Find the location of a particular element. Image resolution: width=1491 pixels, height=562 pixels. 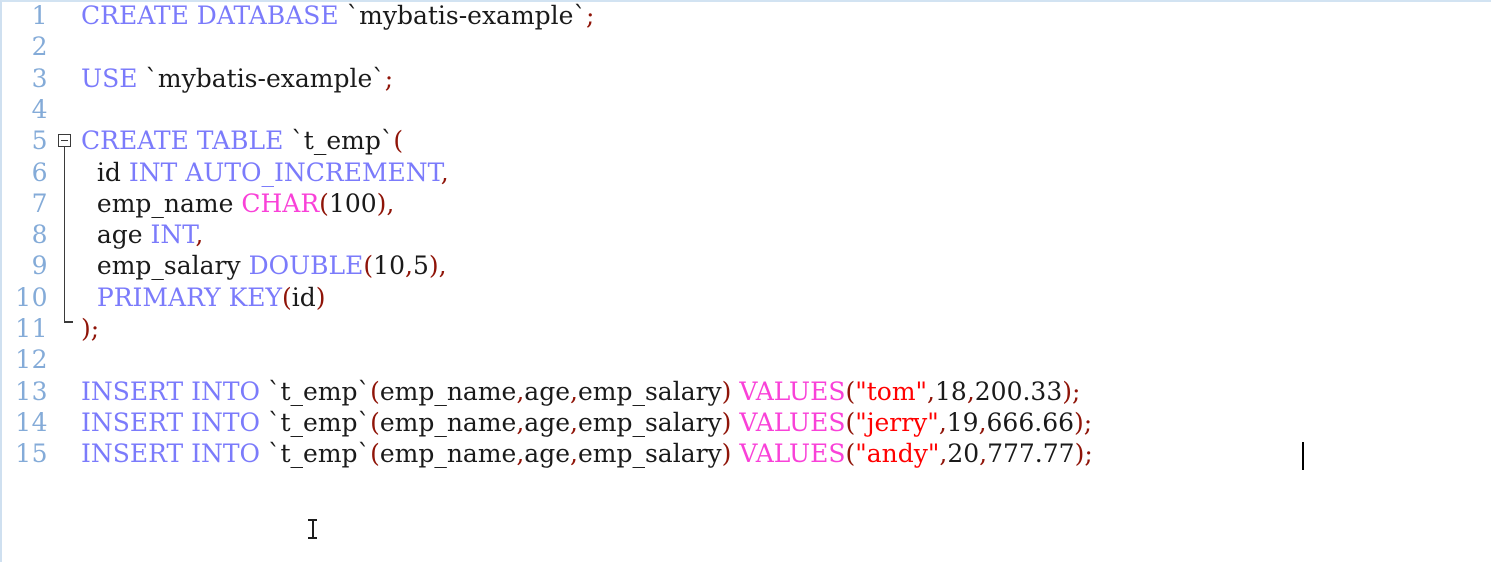

code-line: emp_name CHAR(100), is located at coordinates (237, 203).